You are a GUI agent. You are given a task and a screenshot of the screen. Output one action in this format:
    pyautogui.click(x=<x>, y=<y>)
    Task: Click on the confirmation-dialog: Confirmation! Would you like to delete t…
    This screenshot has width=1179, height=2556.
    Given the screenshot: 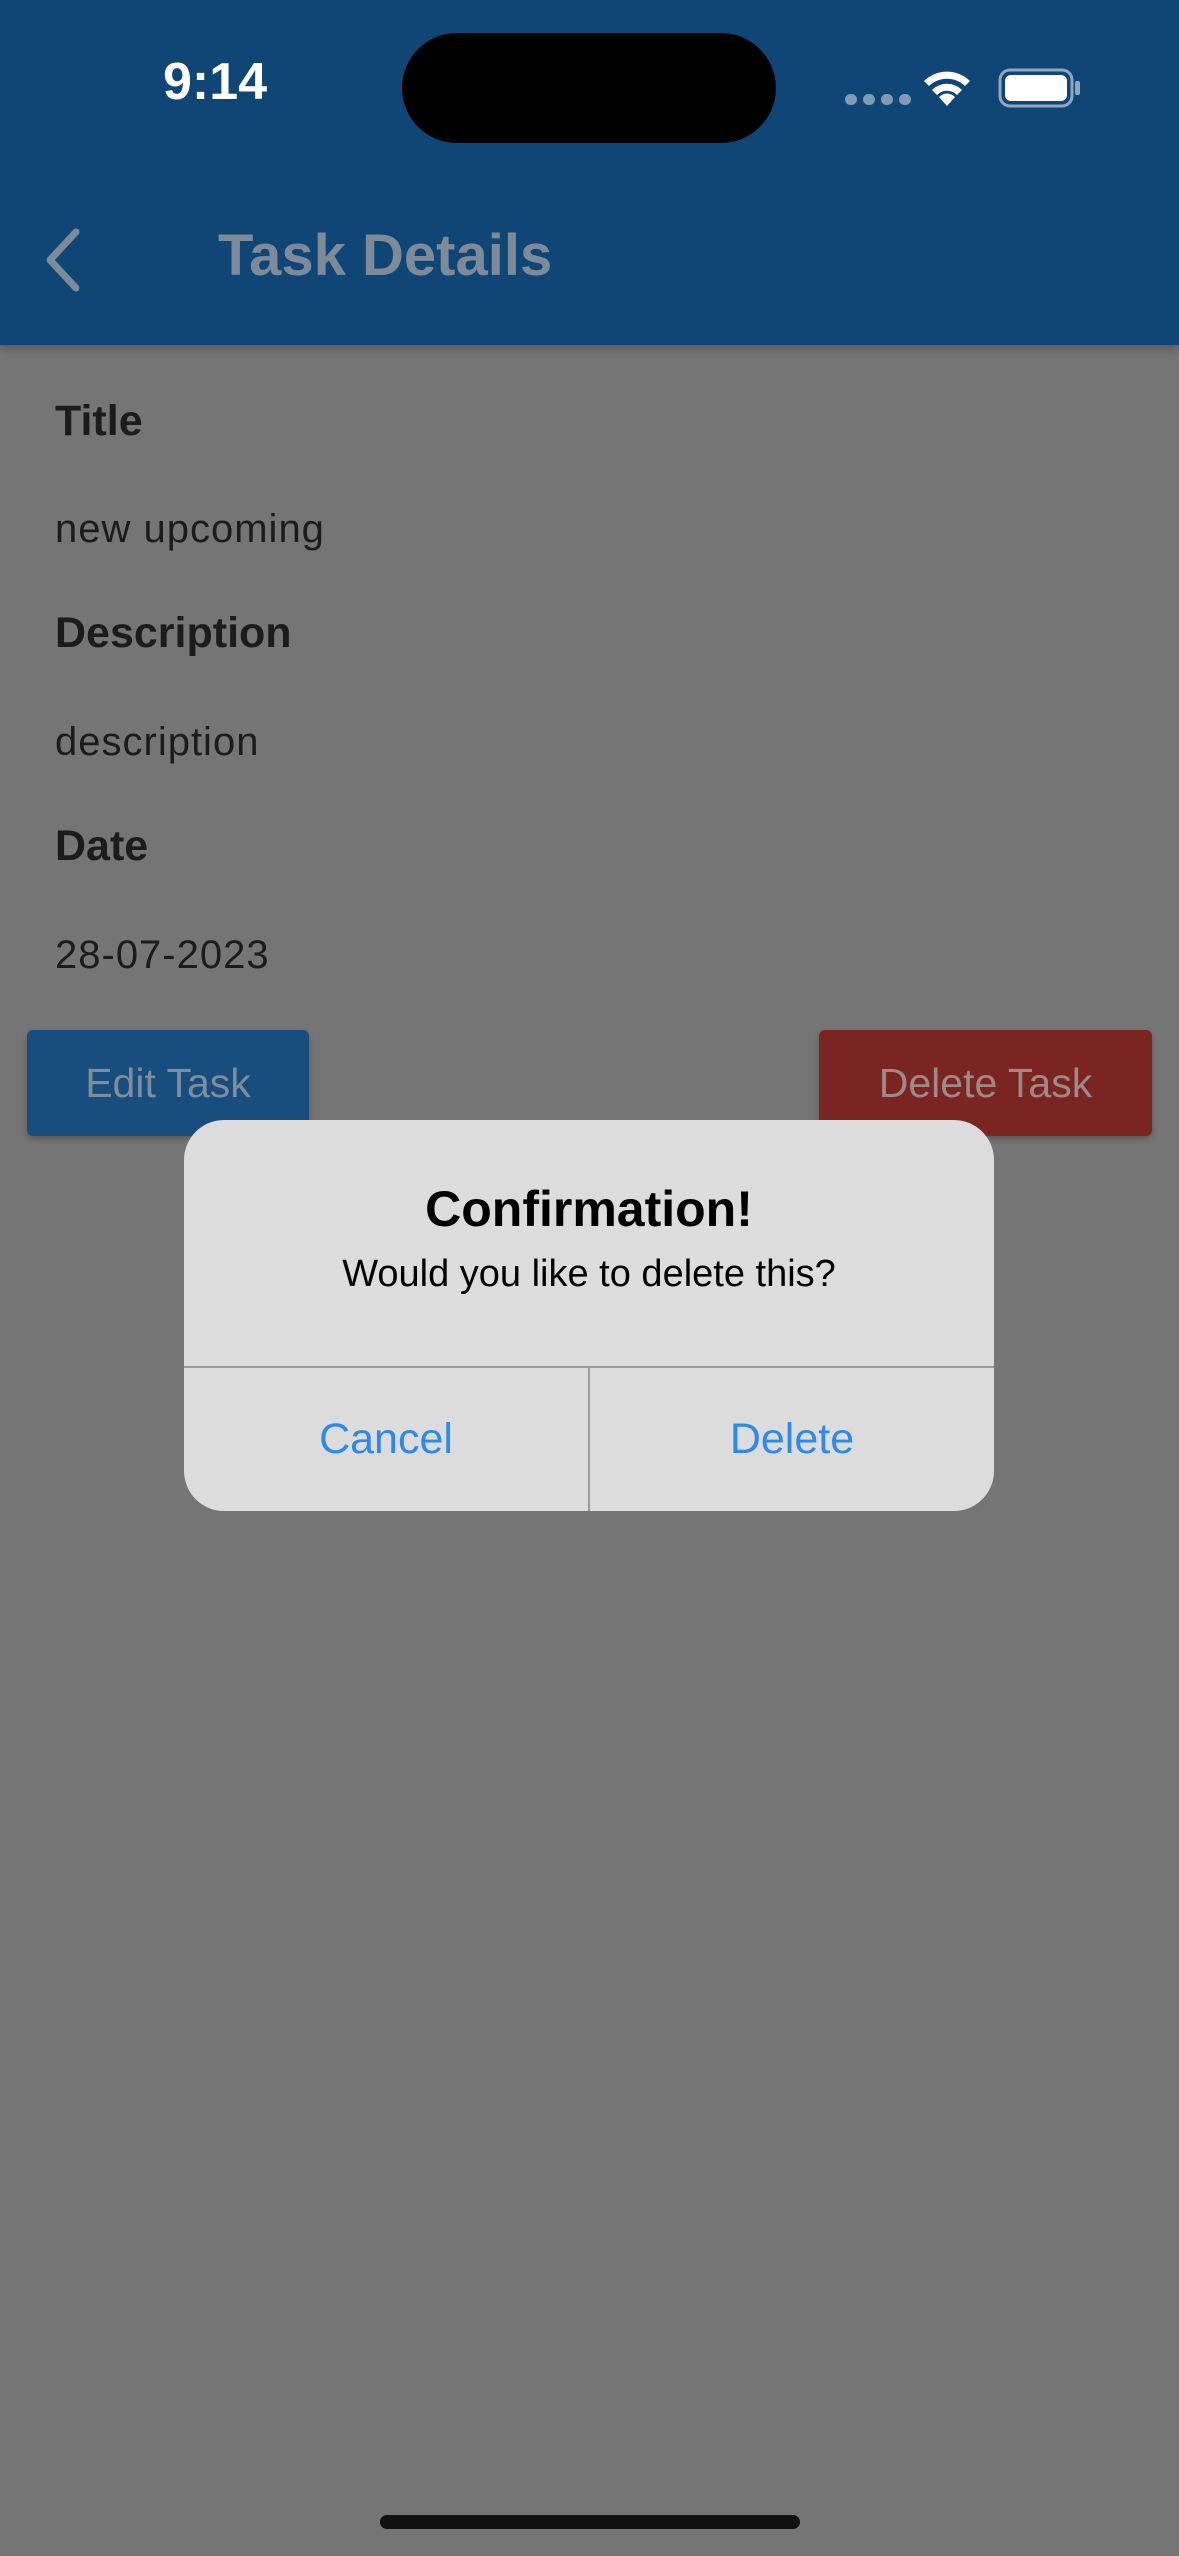 What is the action you would take?
    pyautogui.click(x=589, y=1315)
    